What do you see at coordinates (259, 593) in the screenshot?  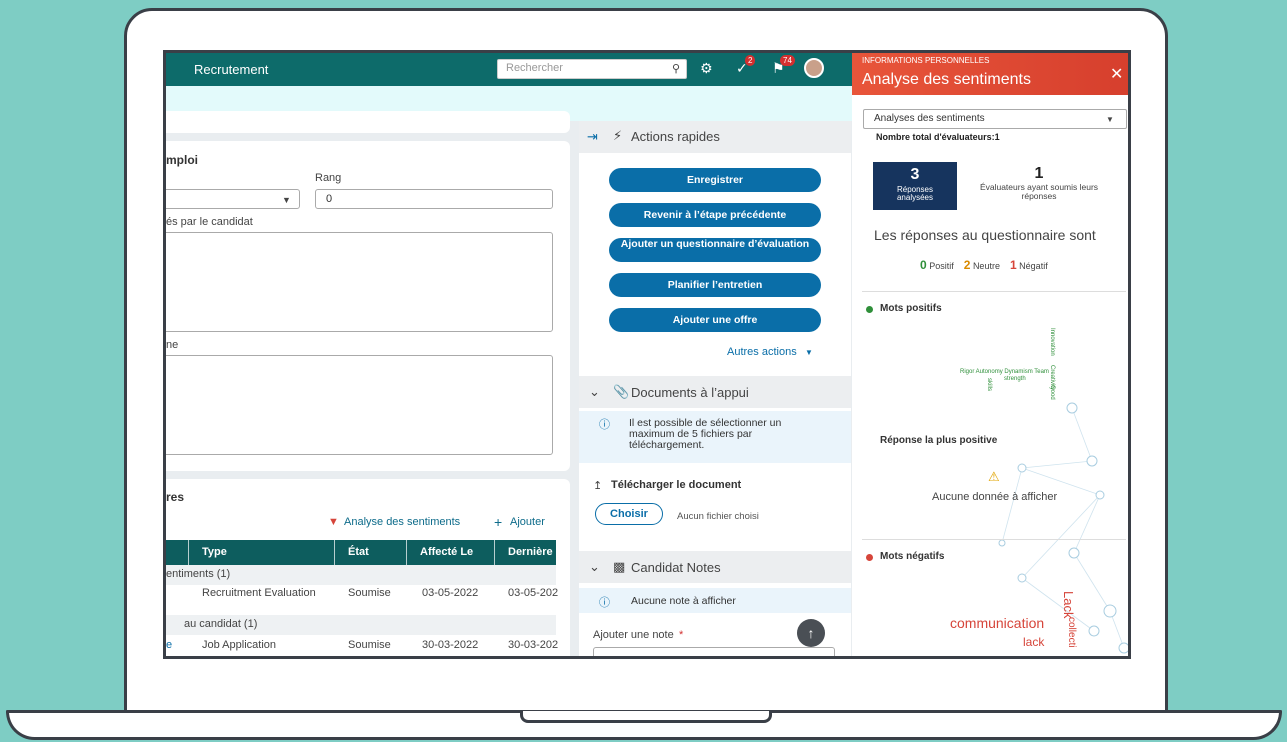 I see `row-type: Recruitment Evaluation` at bounding box center [259, 593].